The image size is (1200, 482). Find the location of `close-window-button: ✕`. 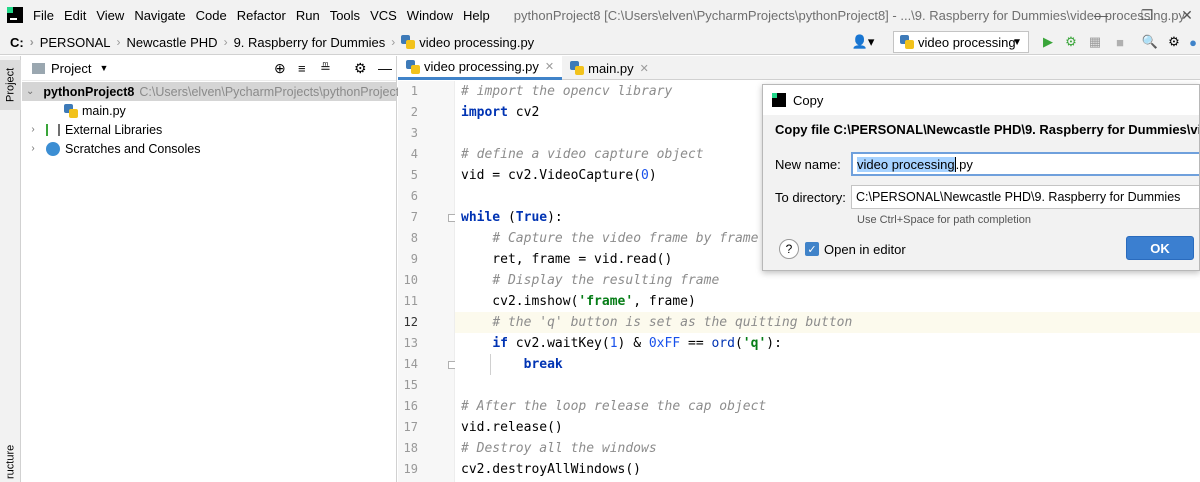

close-window-button: ✕ is located at coordinates (1182, 15).